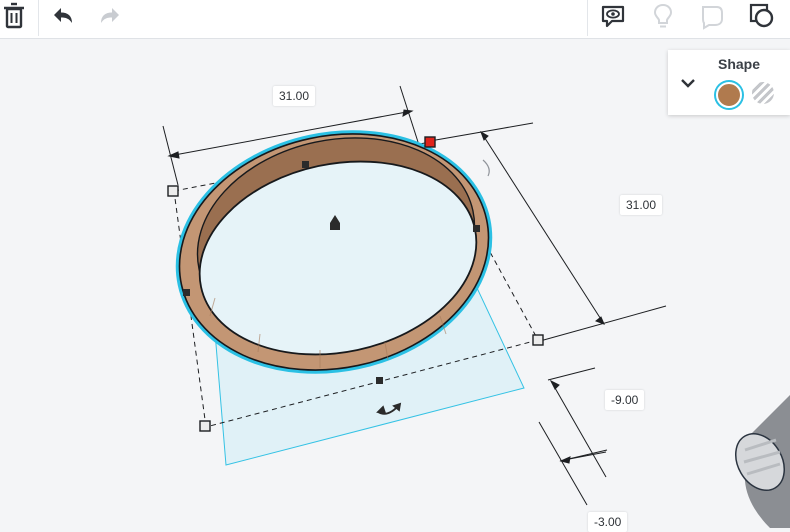 This screenshot has height=532, width=790. I want to click on redo-icon, so click(110, 16).